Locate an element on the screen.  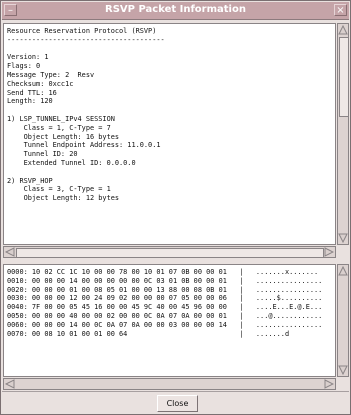
window-title: RSVP Packet Information is located at coordinates (175, 9).